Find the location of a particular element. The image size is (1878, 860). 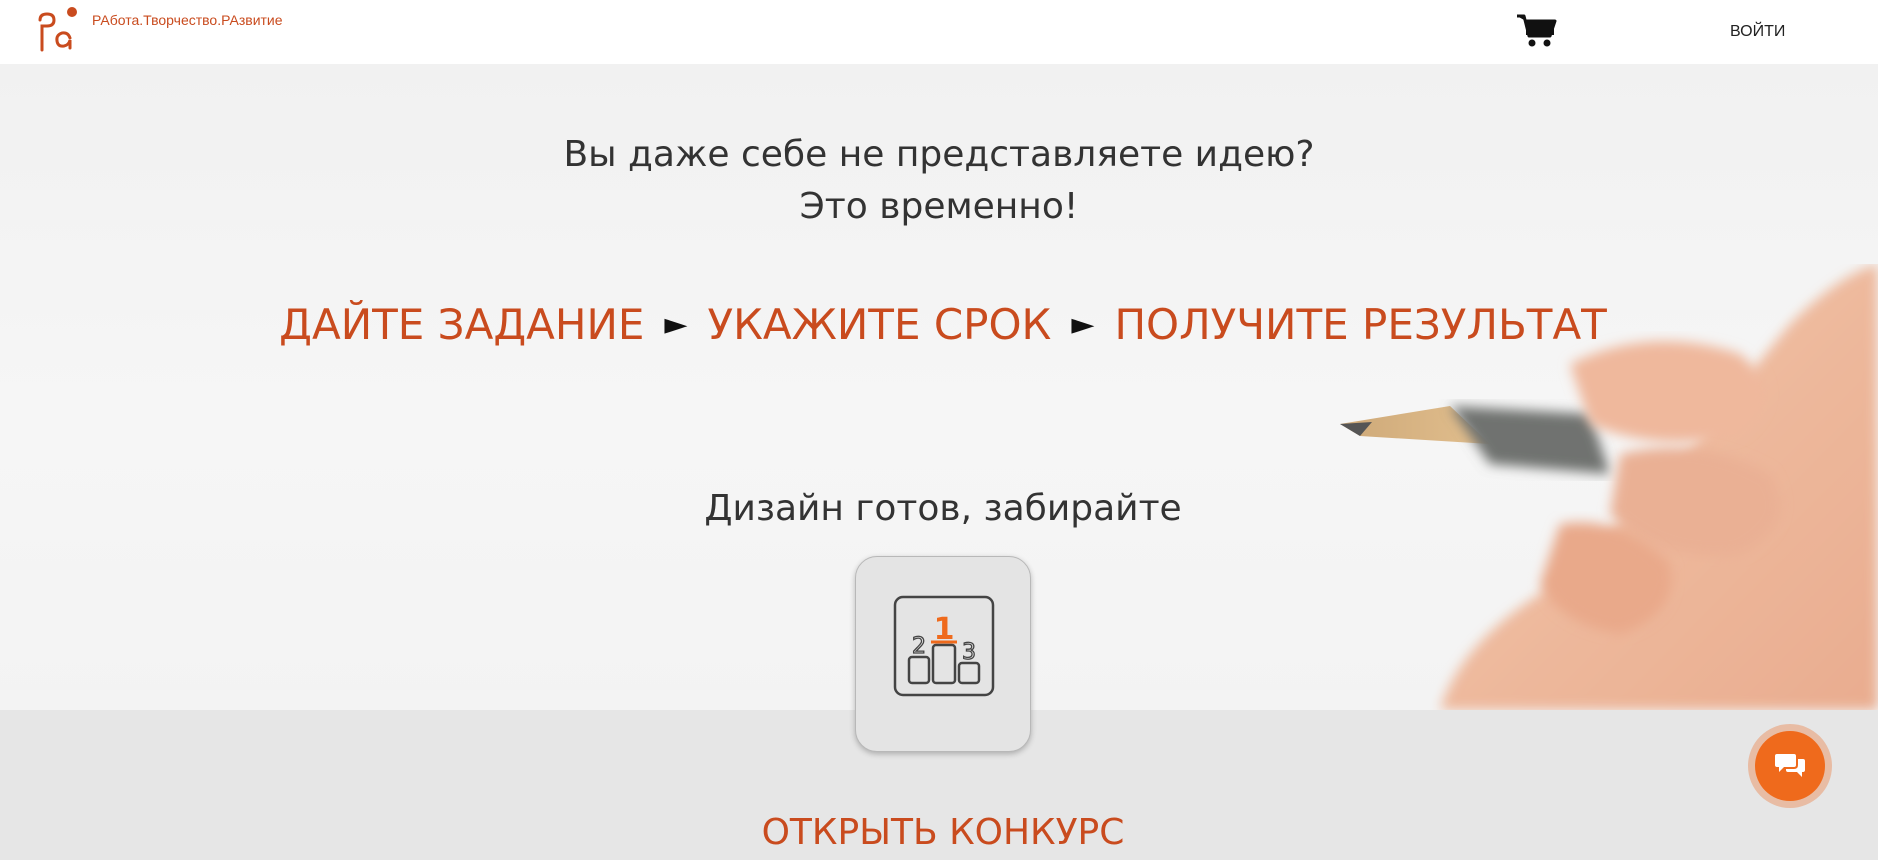

chat-icon is located at coordinates (1790, 765).